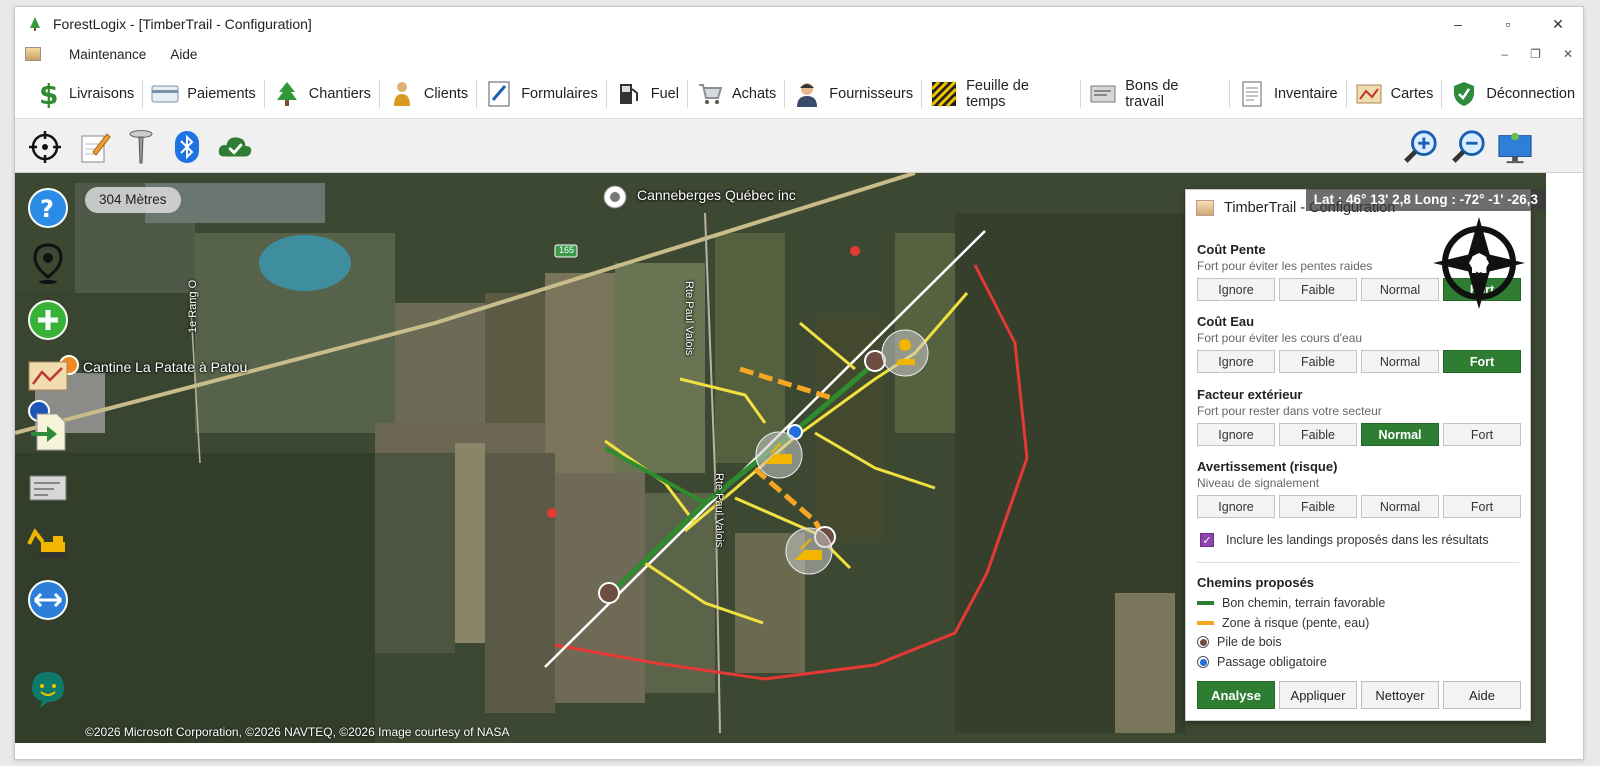  Describe the element at coordinates (1252, 94) in the screenshot. I see `inventory-icon` at that location.